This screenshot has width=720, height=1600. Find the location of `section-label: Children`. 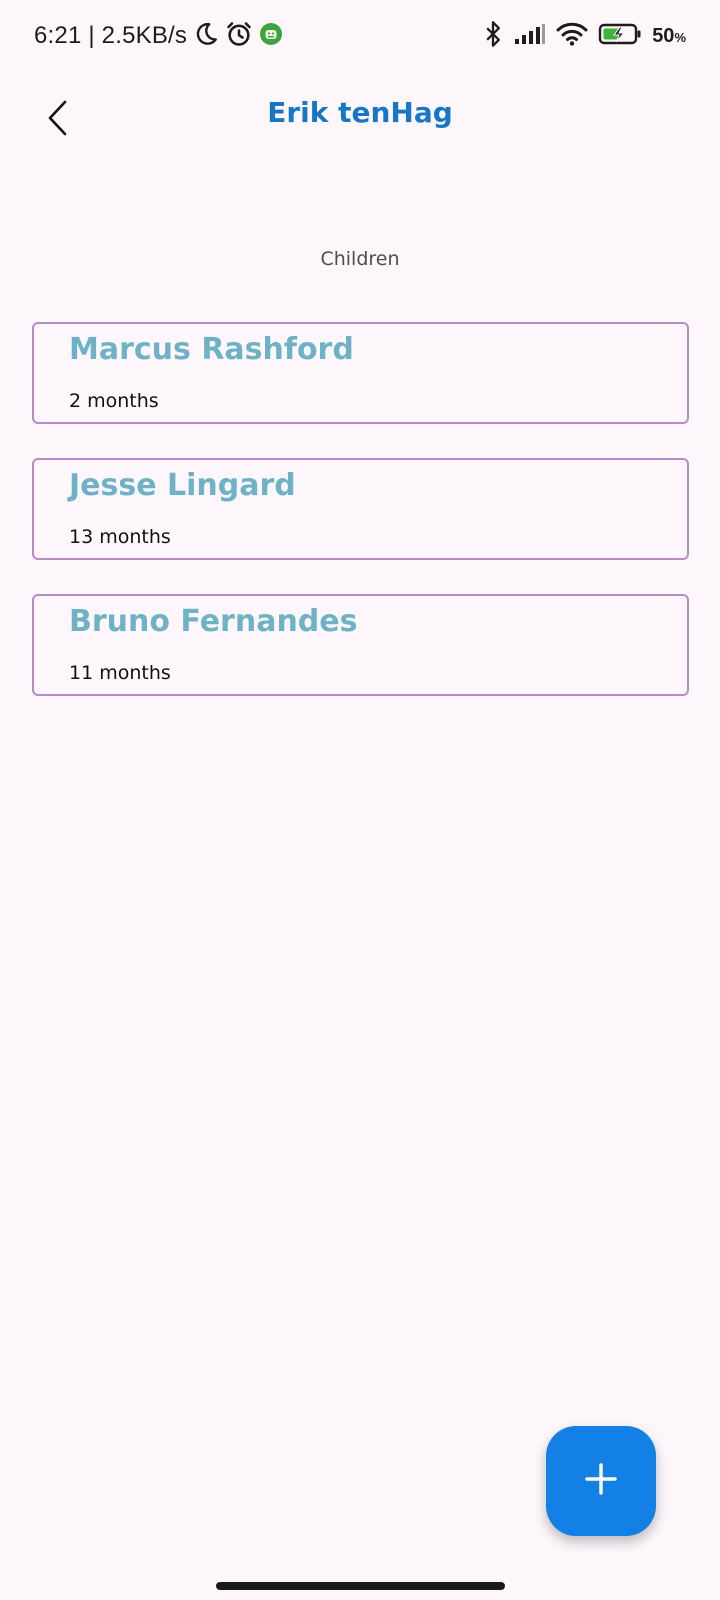

section-label: Children is located at coordinates (360, 259).